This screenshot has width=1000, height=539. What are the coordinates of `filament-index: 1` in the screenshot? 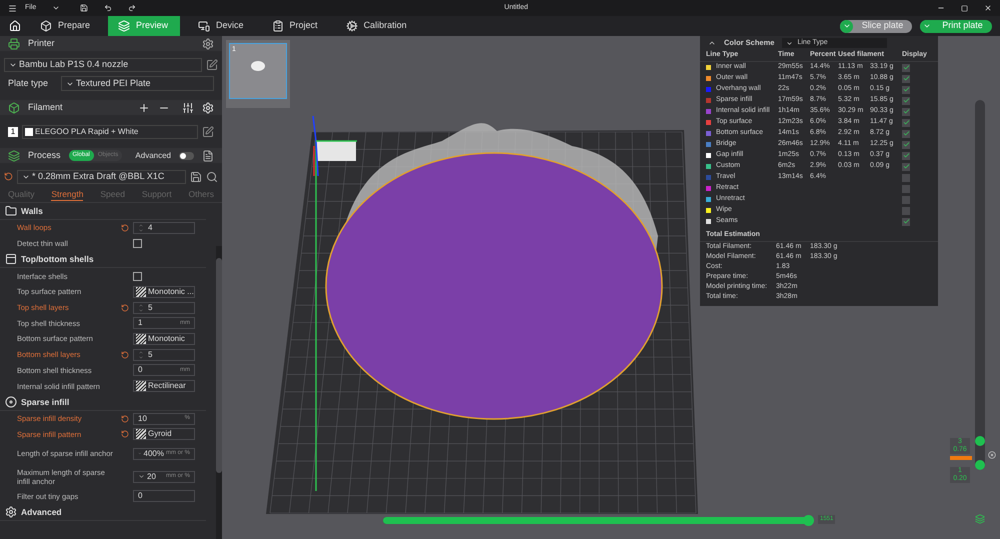 It's located at (13, 132).